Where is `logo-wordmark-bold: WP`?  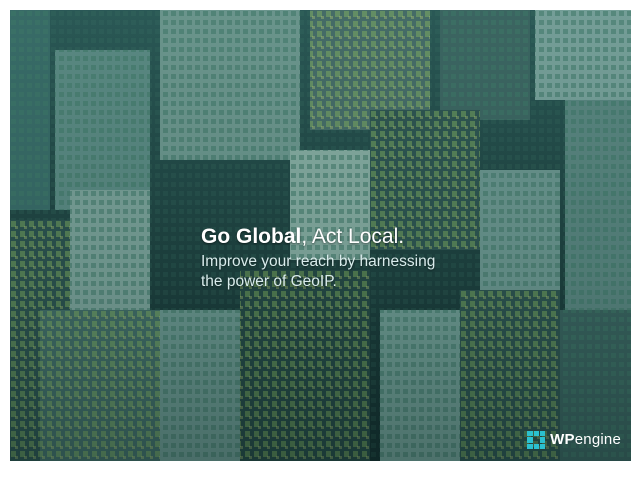 logo-wordmark-bold: WP is located at coordinates (562, 439).